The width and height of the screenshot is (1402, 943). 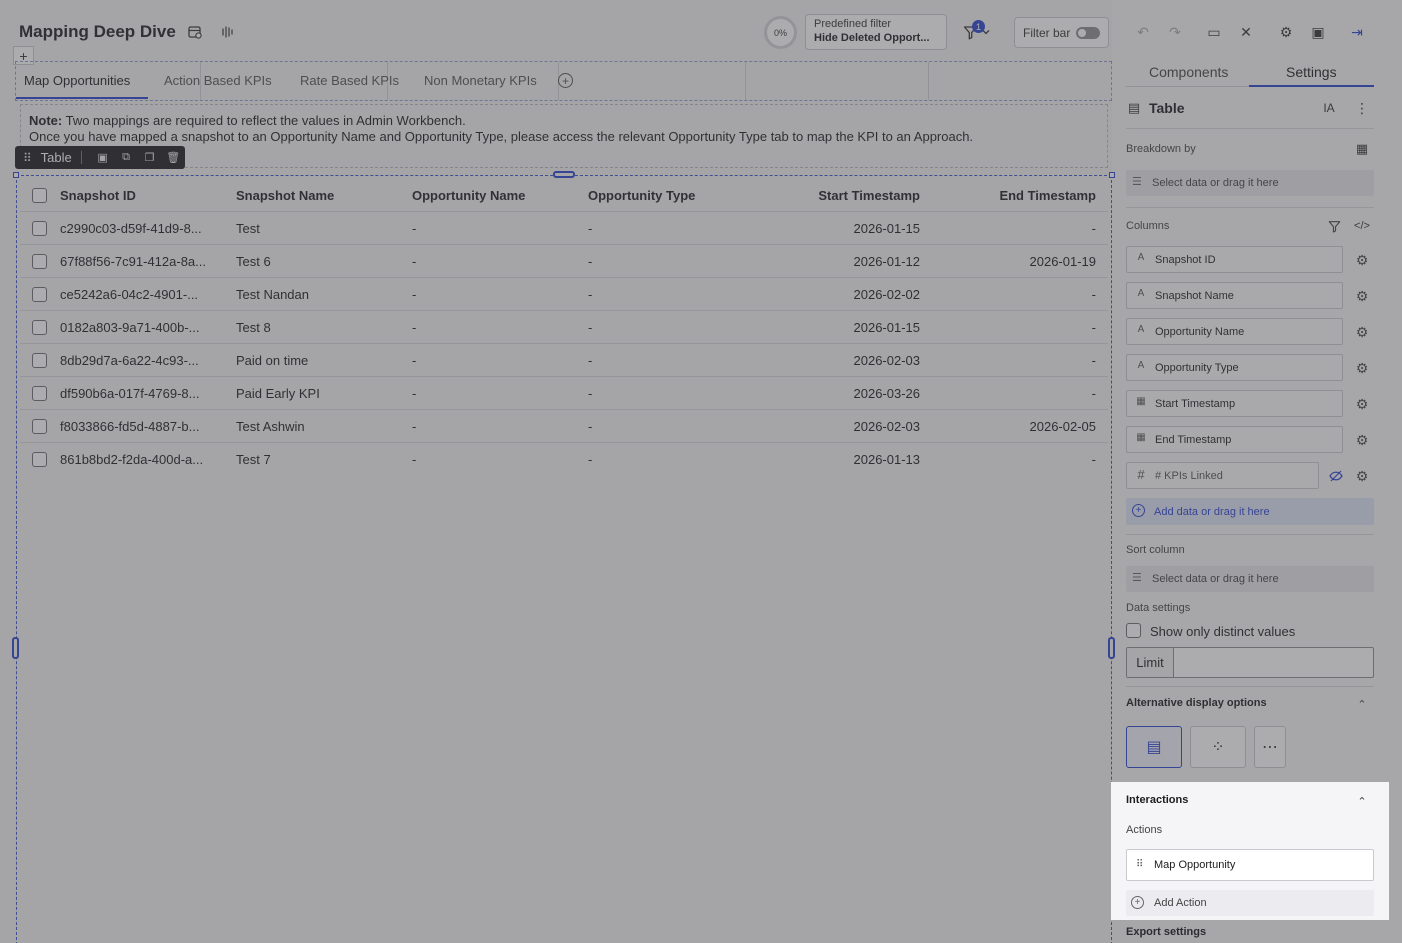 What do you see at coordinates (77, 80) in the screenshot?
I see `tab-map-opportunities: Map Opportunities` at bounding box center [77, 80].